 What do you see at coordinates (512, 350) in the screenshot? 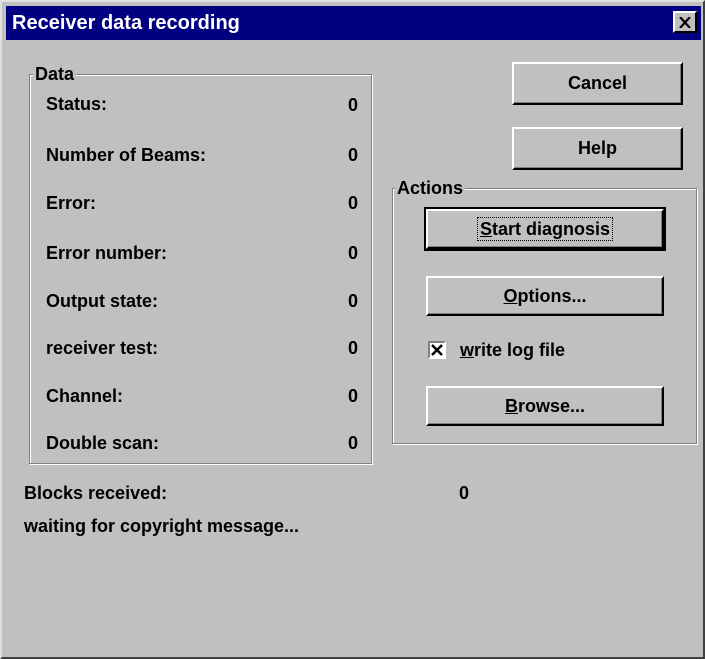
I see `write-log-label: write log file` at bounding box center [512, 350].